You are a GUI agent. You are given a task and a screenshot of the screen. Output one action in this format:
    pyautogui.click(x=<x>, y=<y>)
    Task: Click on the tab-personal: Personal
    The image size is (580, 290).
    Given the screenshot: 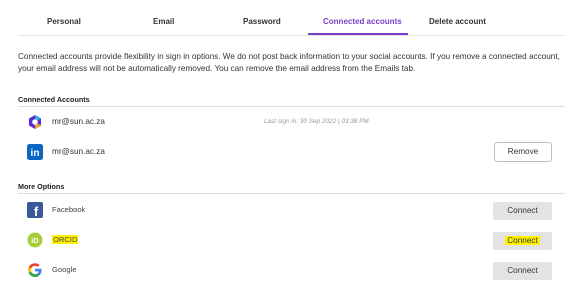 What is the action you would take?
    pyautogui.click(x=64, y=21)
    